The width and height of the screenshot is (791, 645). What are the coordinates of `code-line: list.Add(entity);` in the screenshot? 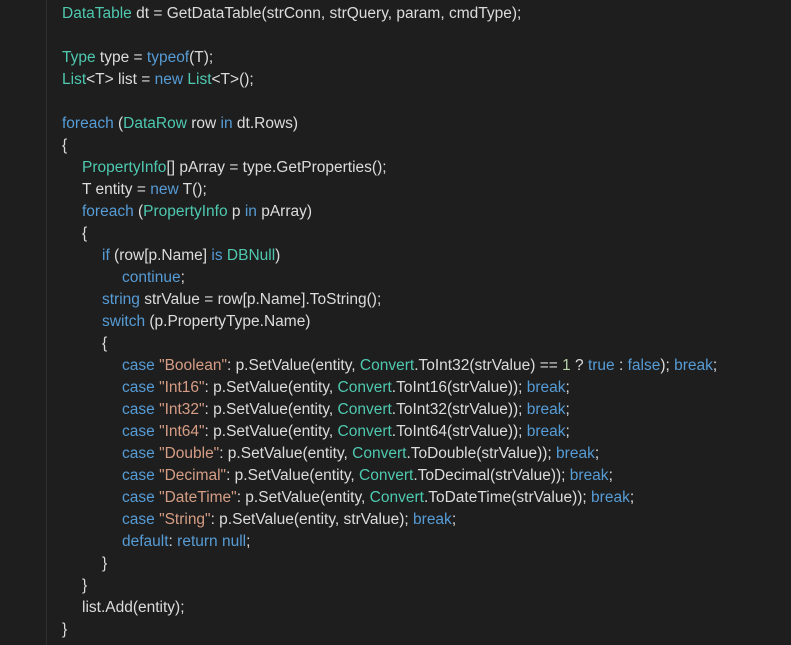 It's located at (426, 608).